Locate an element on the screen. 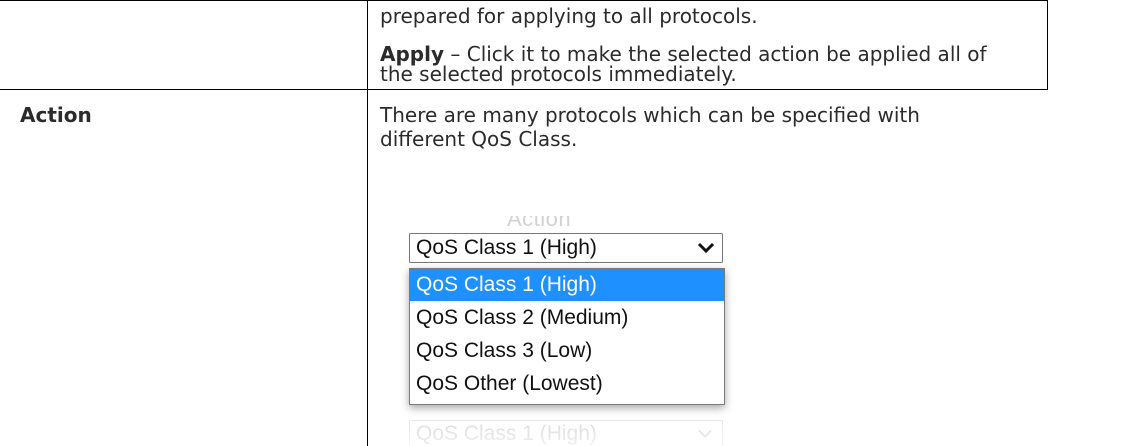  chevron-down-icon is located at coordinates (706, 248).